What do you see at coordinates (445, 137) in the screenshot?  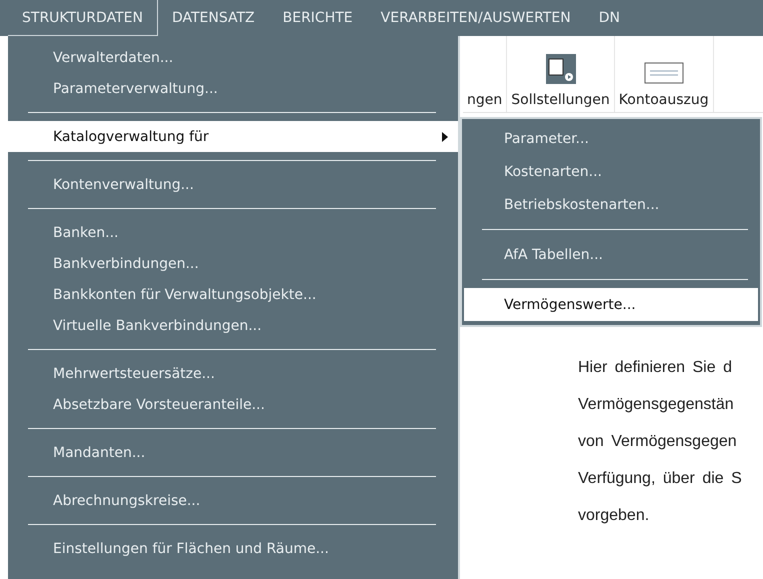 I see `submenu-arrow-icon` at bounding box center [445, 137].